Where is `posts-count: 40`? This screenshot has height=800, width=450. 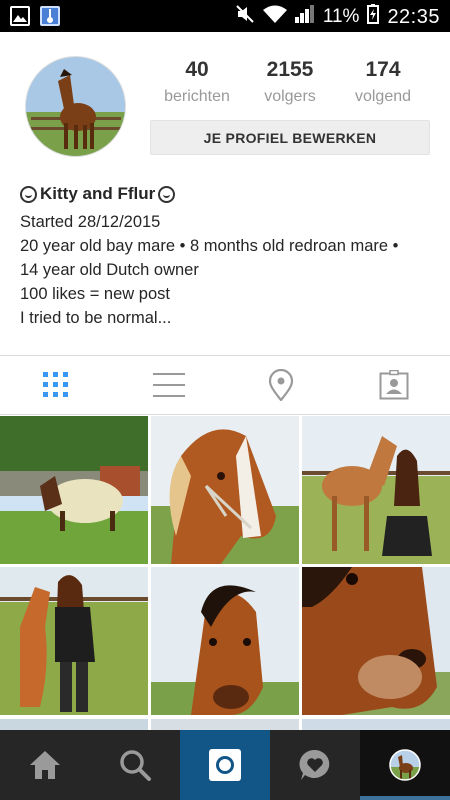
posts-count: 40 is located at coordinates (197, 69).